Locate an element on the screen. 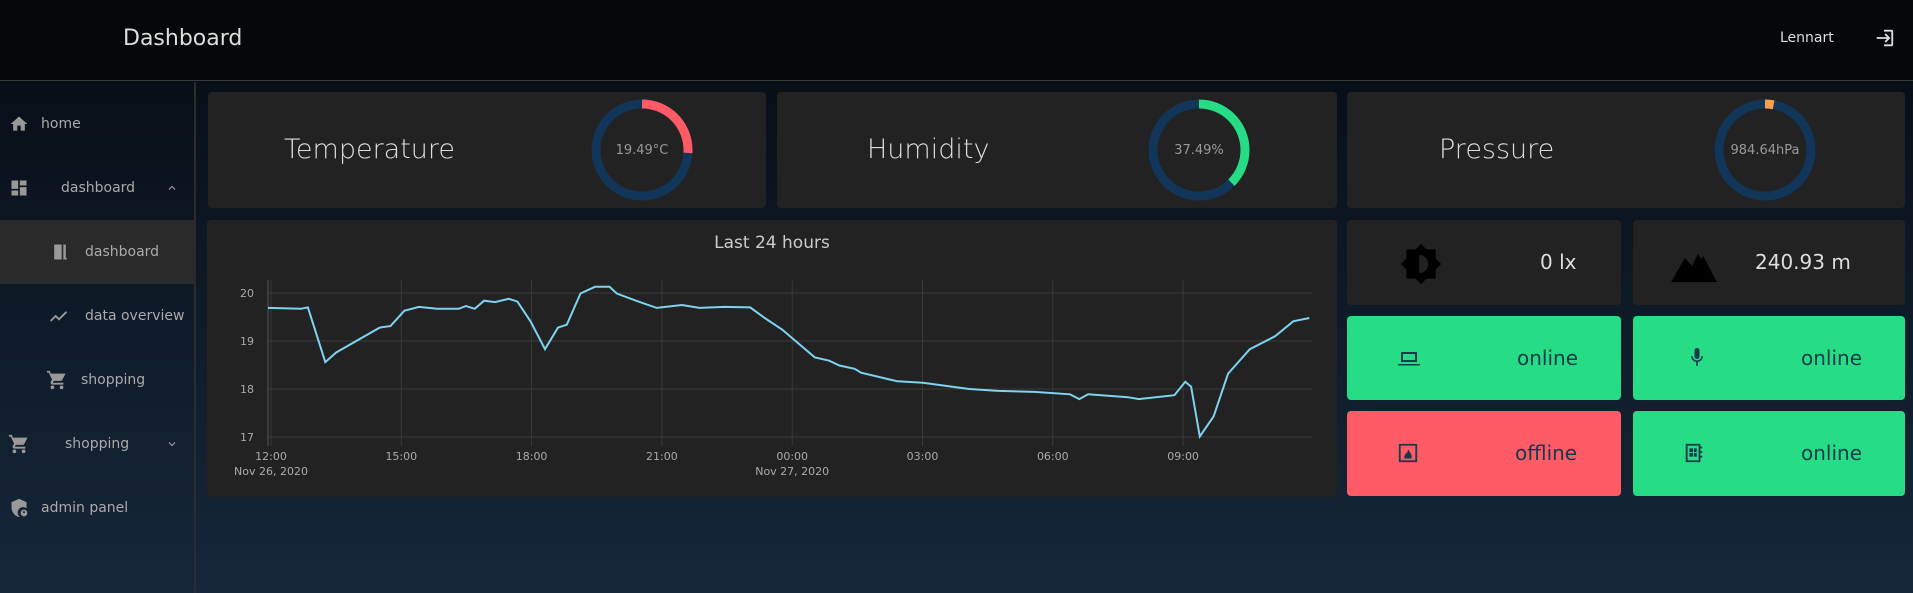  temperature-gauge: 19.49°C is located at coordinates (642, 150).